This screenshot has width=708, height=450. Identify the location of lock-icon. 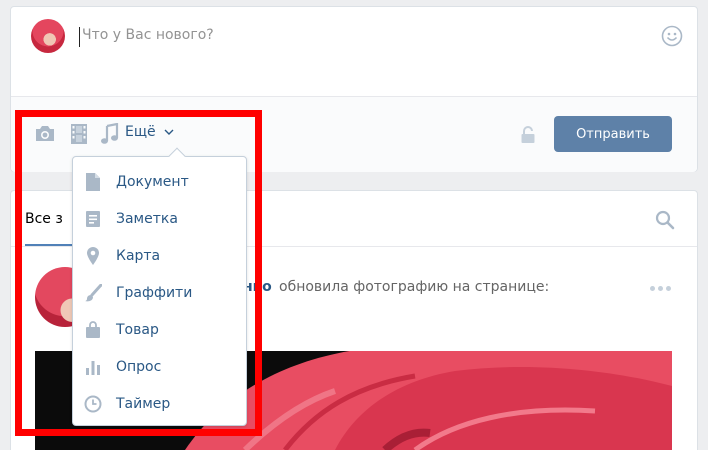
(528, 137).